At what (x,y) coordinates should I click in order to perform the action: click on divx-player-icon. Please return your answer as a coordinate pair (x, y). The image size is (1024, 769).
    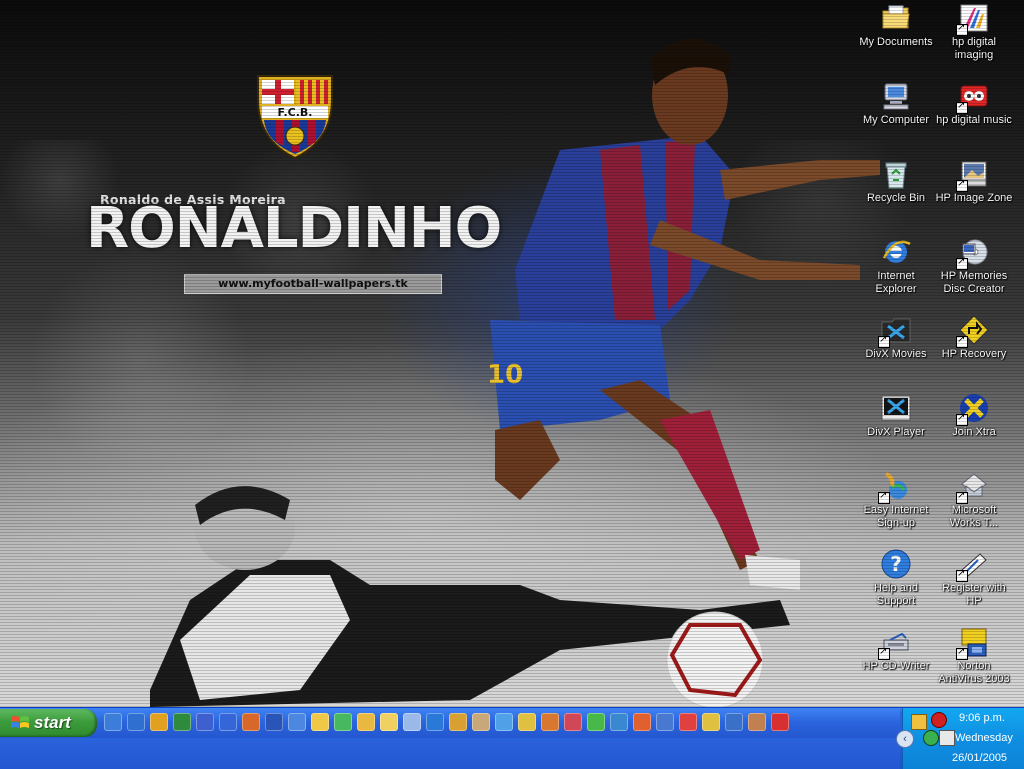
    Looking at the image, I should click on (896, 408).